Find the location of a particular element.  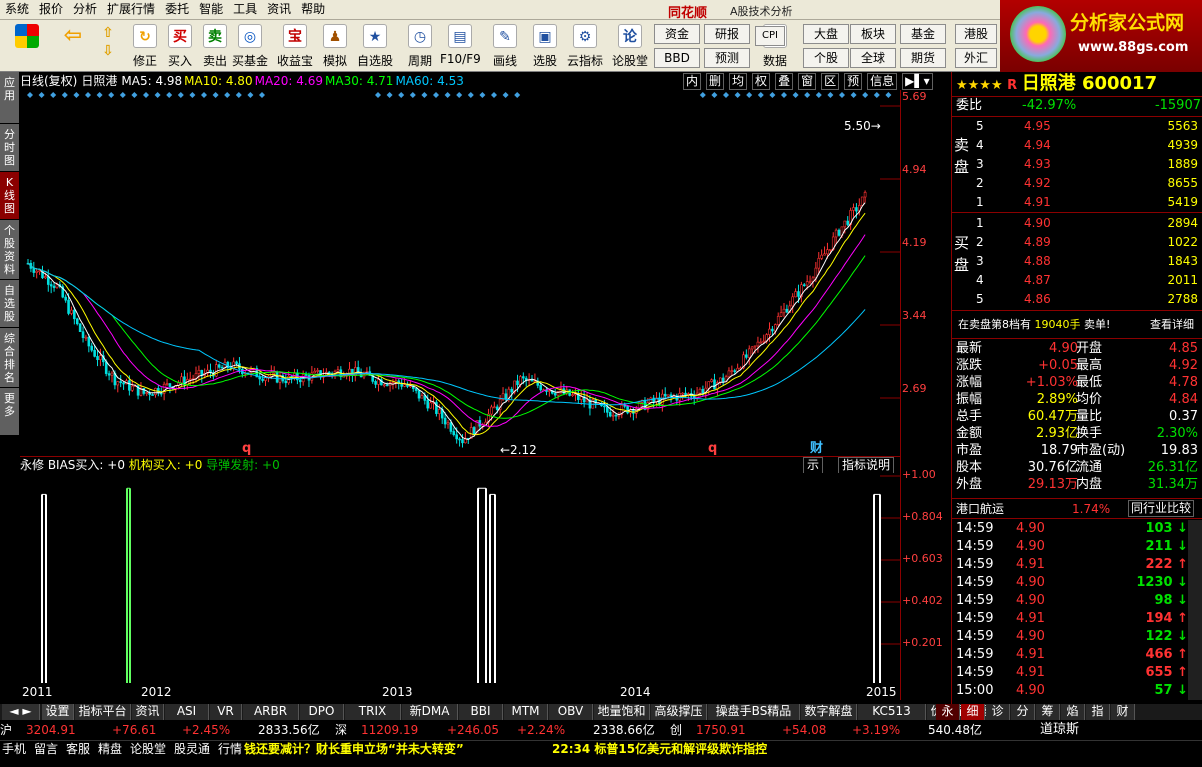

toolbar-button-8: ▤ F10/F9 is located at coordinates (460, 47).